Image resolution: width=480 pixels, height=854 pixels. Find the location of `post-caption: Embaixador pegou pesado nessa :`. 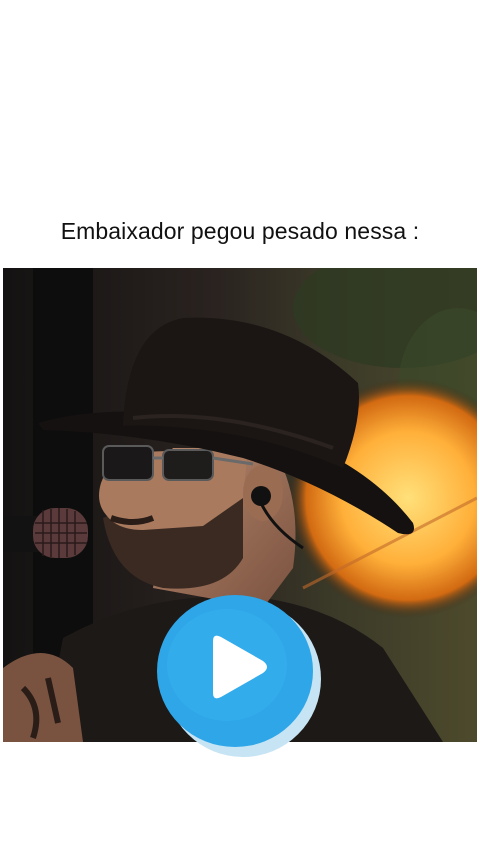

post-caption: Embaixador pegou pesado nessa : is located at coordinates (240, 231).